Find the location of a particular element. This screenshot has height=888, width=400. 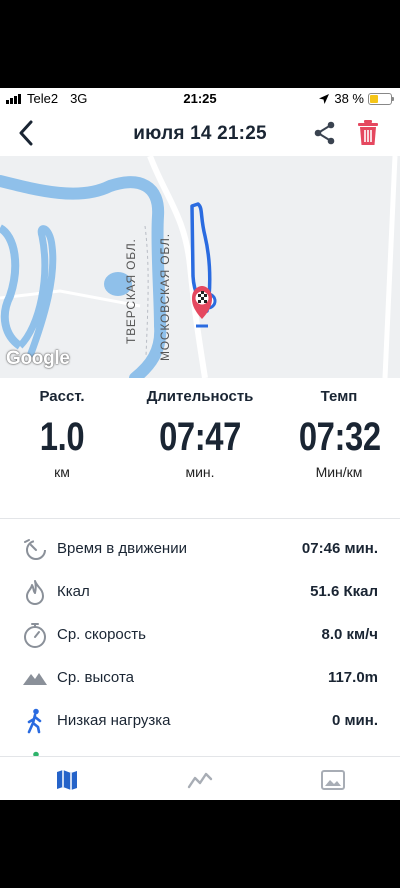

stat-label: Длительность is located at coordinates (200, 396).